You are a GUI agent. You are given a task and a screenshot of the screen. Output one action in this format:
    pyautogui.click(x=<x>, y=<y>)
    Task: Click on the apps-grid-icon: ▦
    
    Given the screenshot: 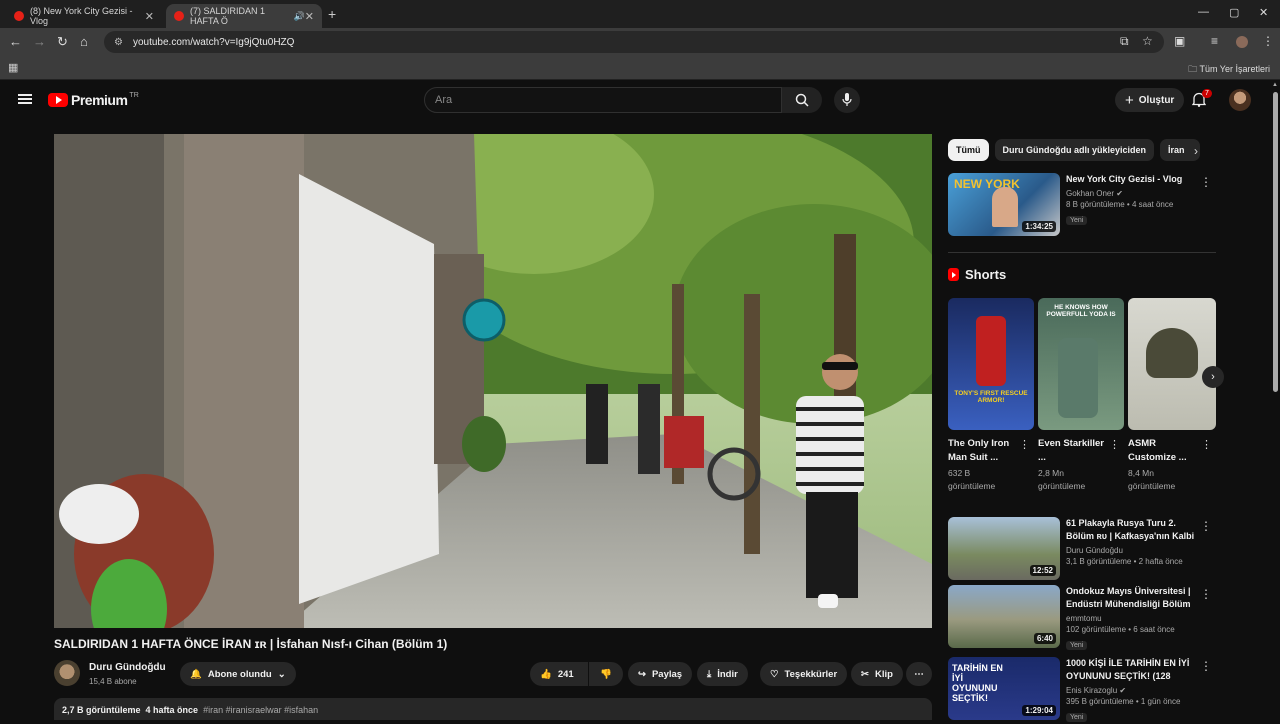 What is the action you would take?
    pyautogui.click(x=13, y=67)
    